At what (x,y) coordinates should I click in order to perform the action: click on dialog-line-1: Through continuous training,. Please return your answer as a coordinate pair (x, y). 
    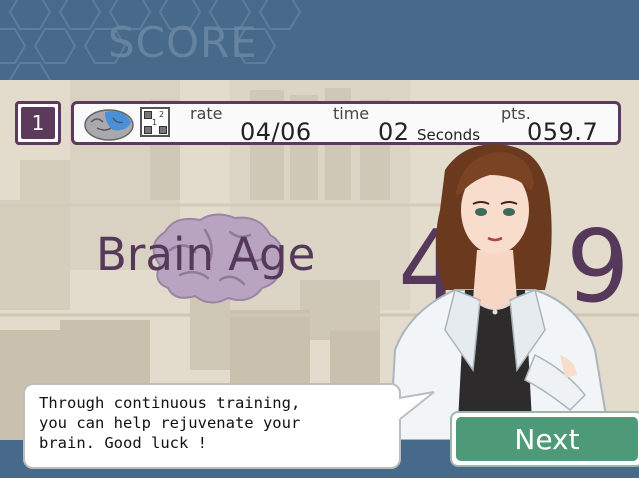
    Looking at the image, I should click on (170, 403).